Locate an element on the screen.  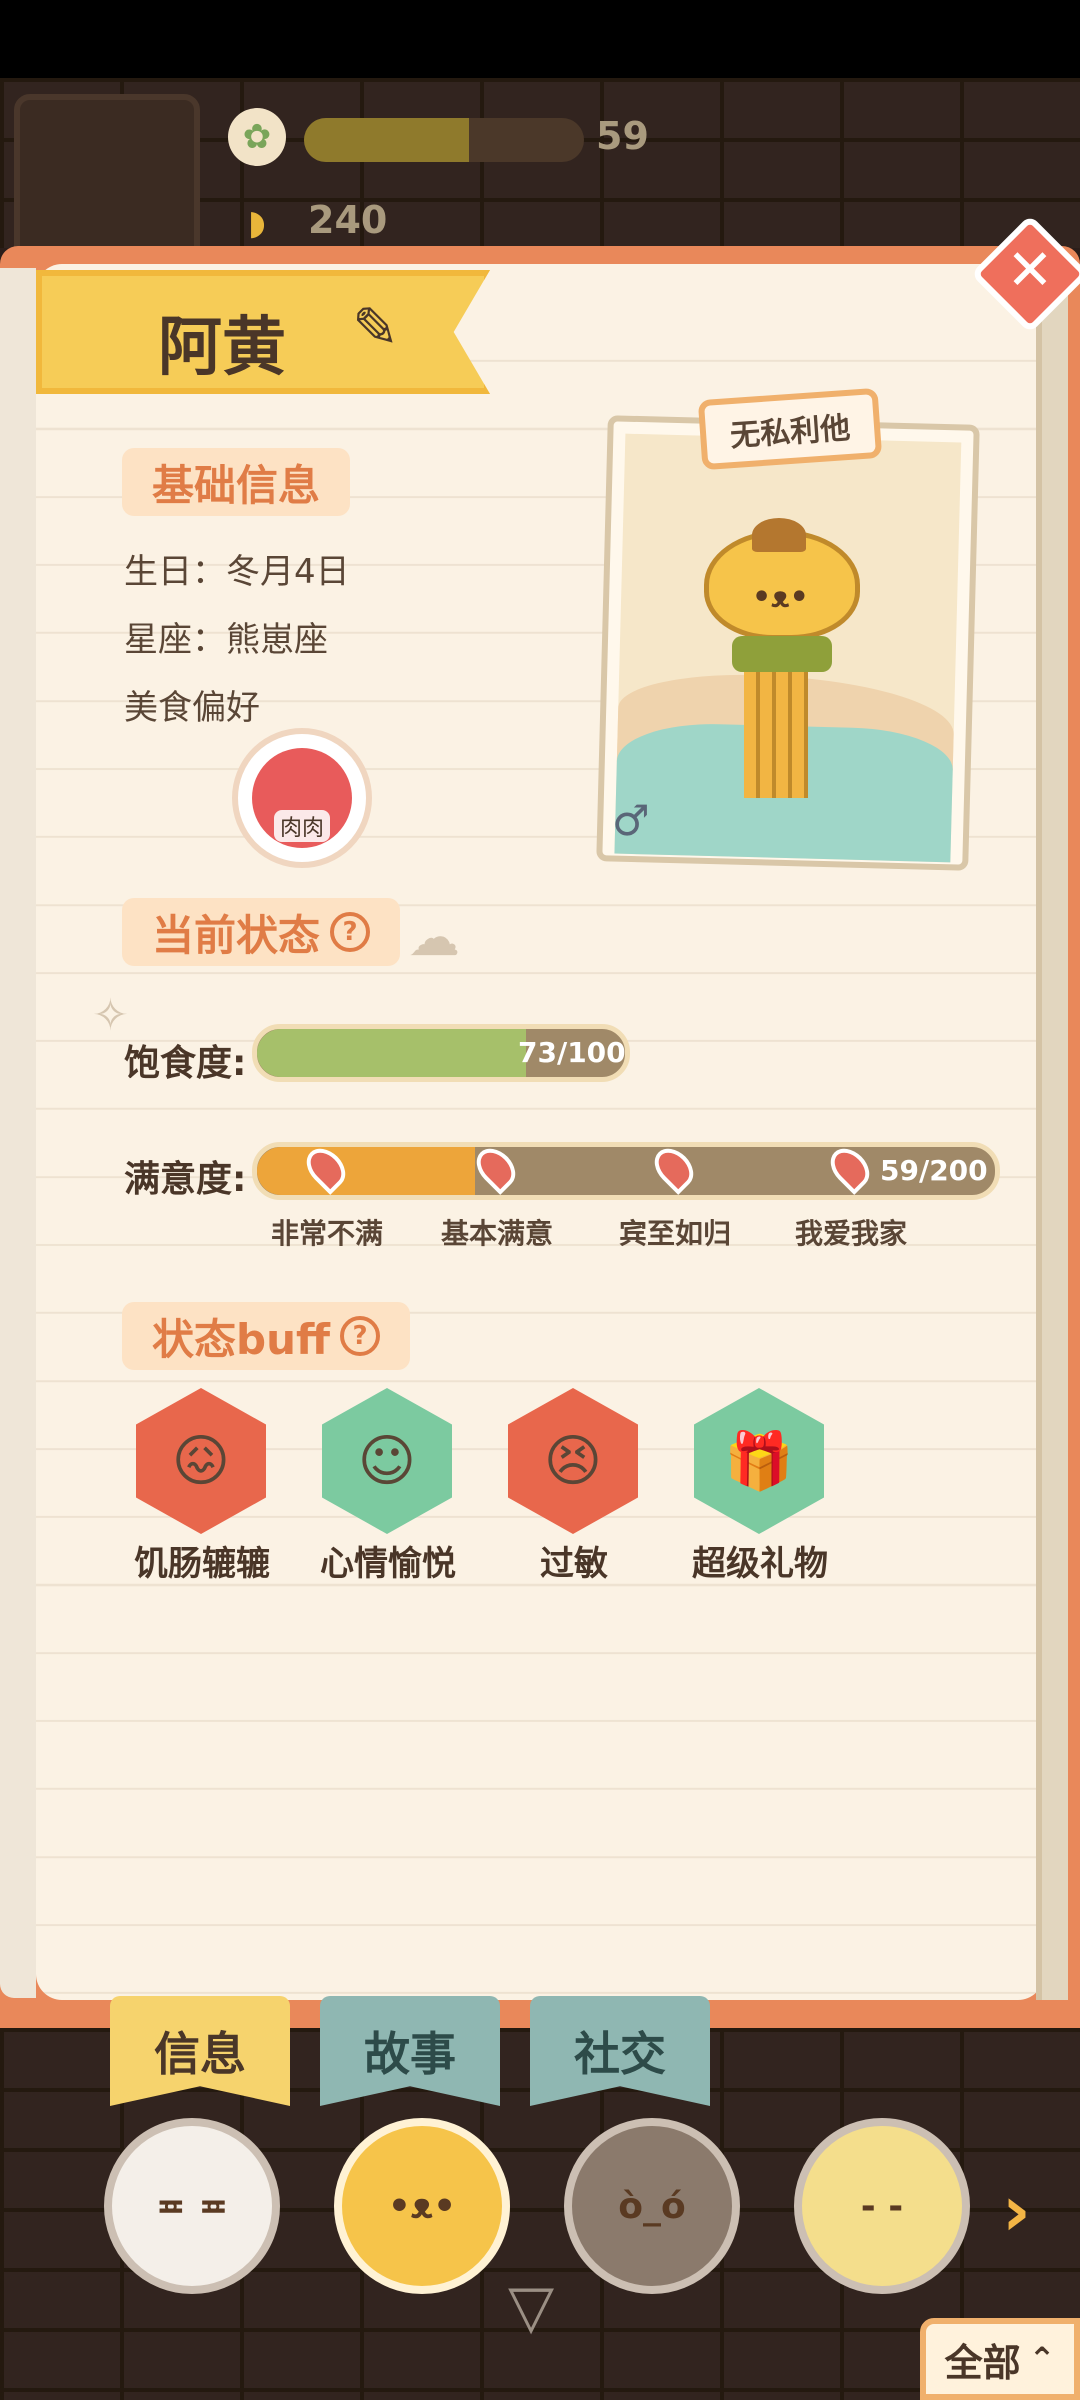
milestone-label: 非常不满 is located at coordinates (326, 1233).